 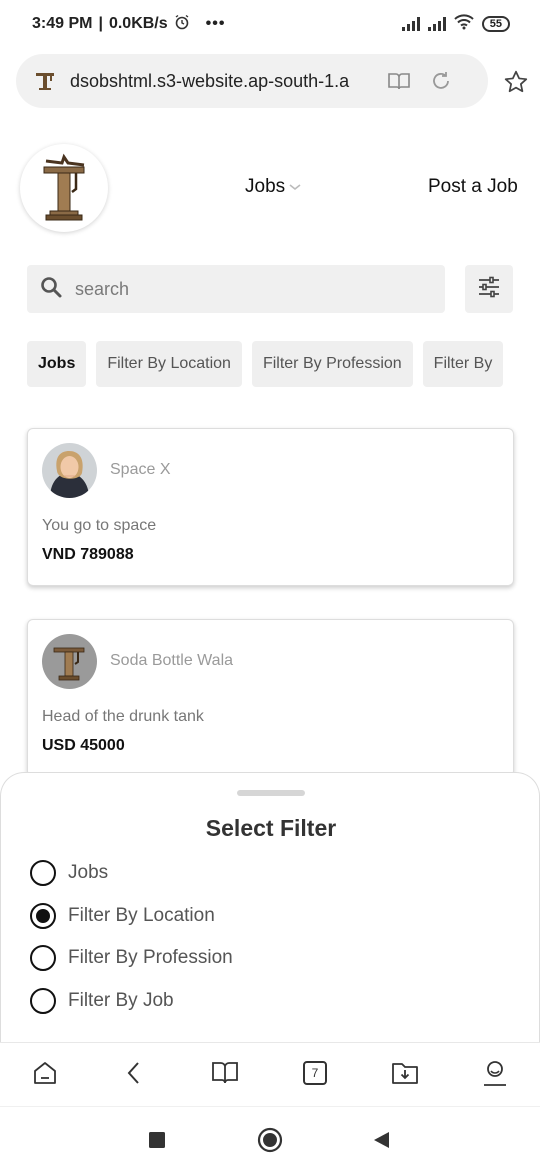 I want to click on battery-icon: 55, so click(x=495, y=24).